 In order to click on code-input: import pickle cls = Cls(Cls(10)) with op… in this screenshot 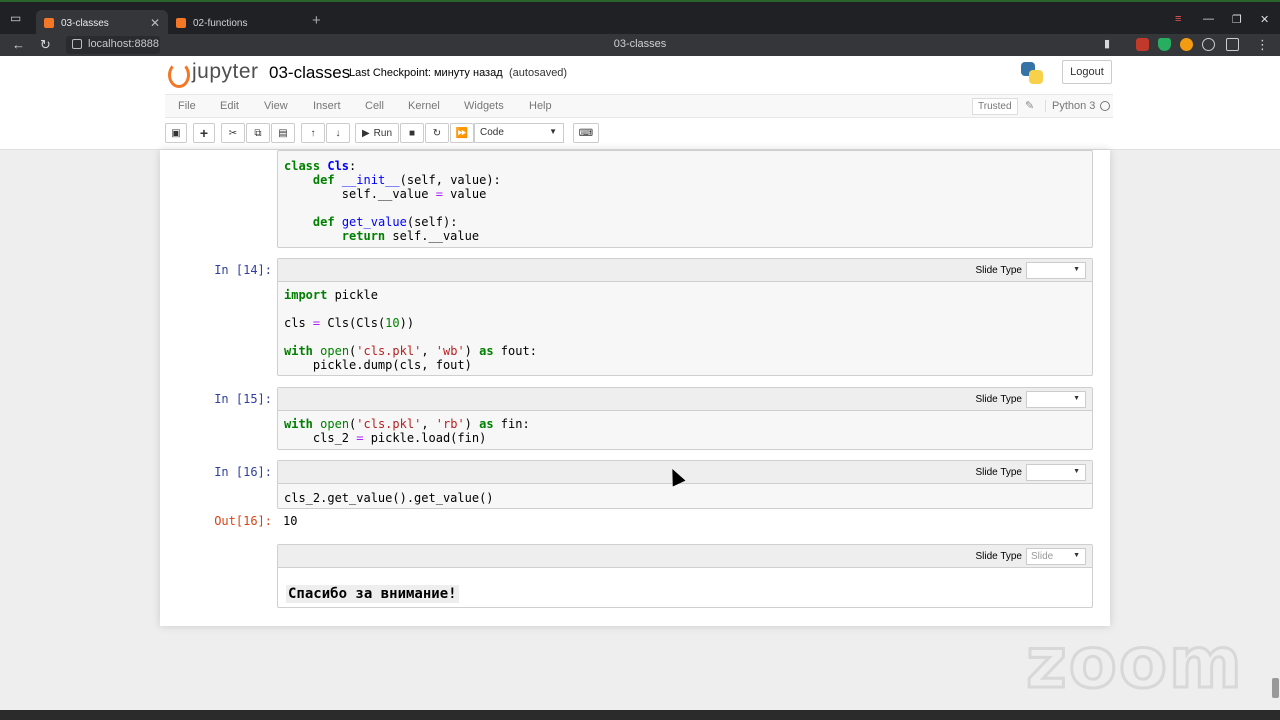, I will do `click(410, 330)`.